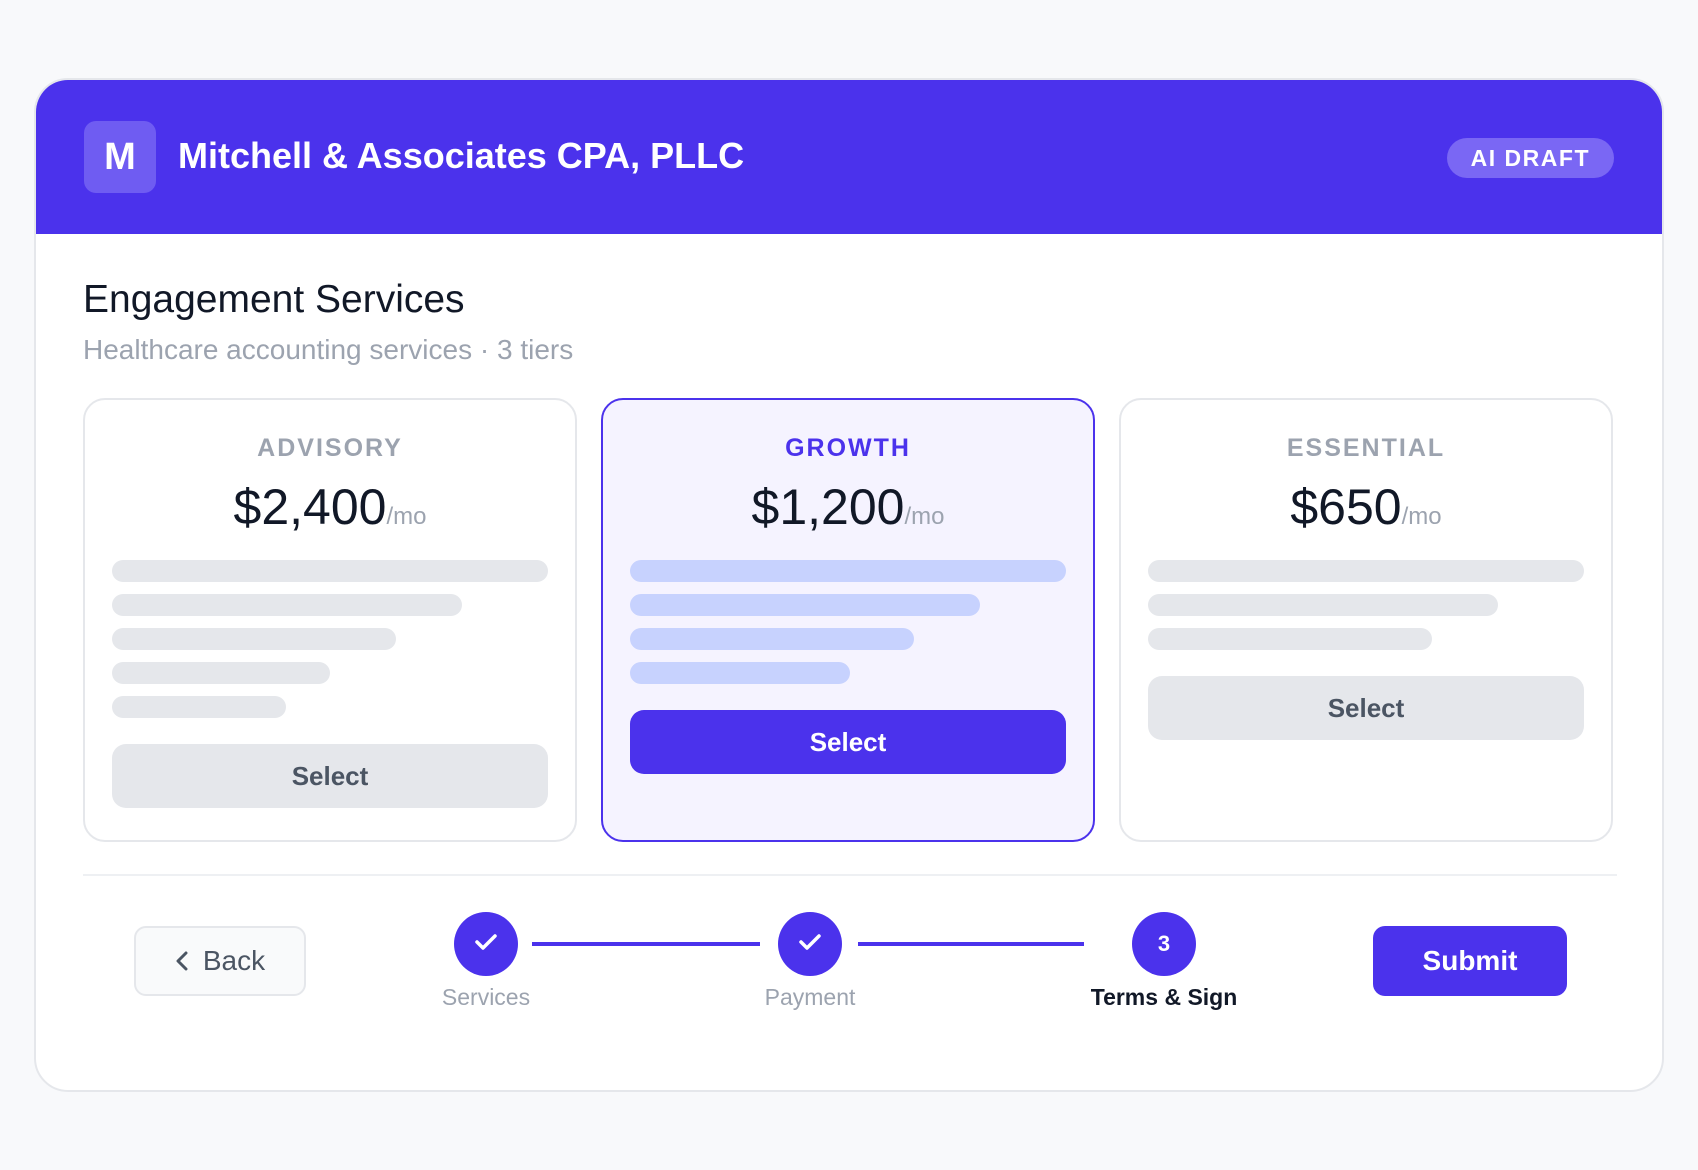 This screenshot has width=1698, height=1170. I want to click on tier-price: $2,400/mo, so click(330, 507).